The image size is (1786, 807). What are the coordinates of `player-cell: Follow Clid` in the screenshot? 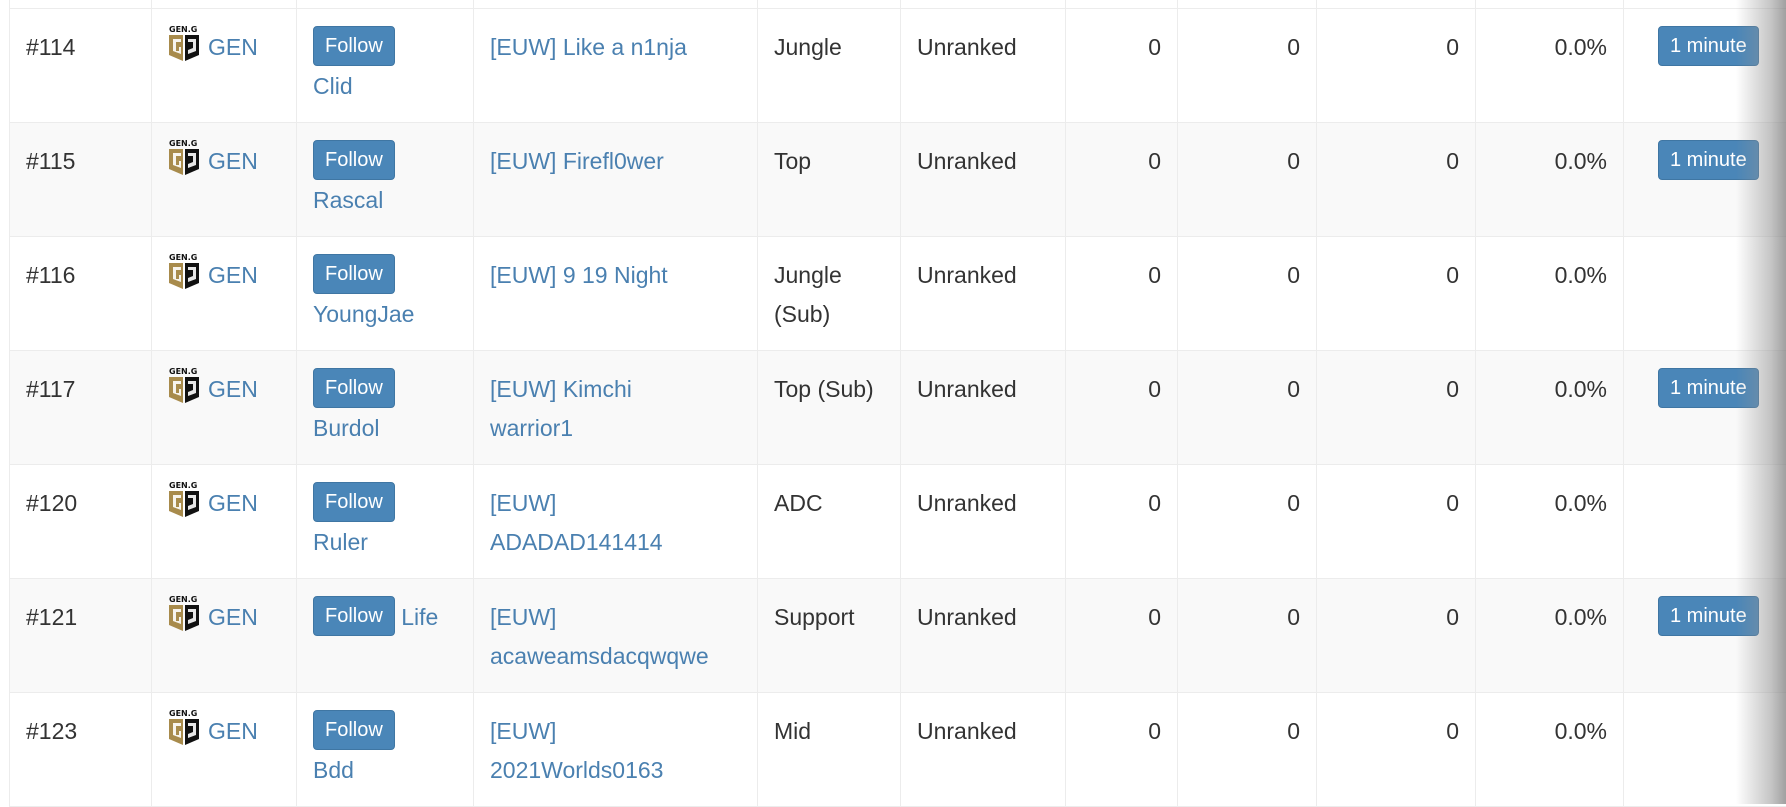 It's located at (385, 65).